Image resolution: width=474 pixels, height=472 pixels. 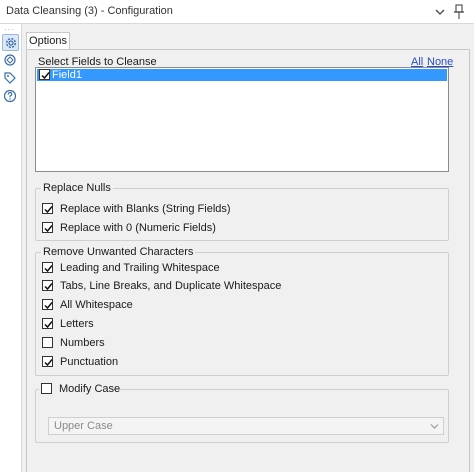 I want to click on all-whitespace-label: All Whitespace, so click(x=96, y=305).